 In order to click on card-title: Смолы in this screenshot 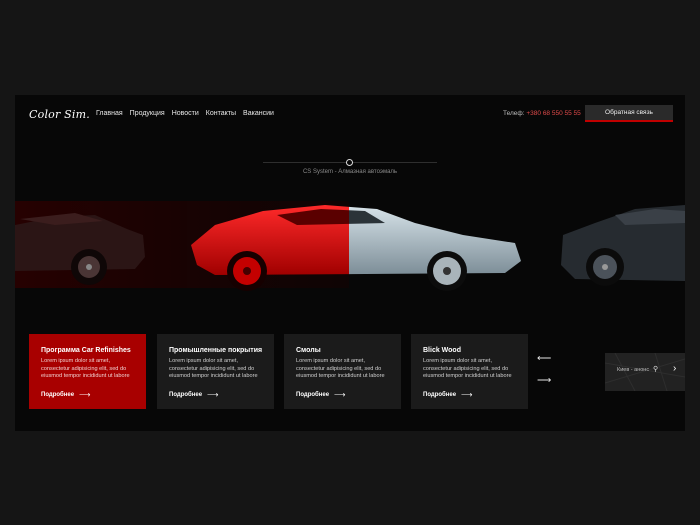, I will do `click(308, 350)`.